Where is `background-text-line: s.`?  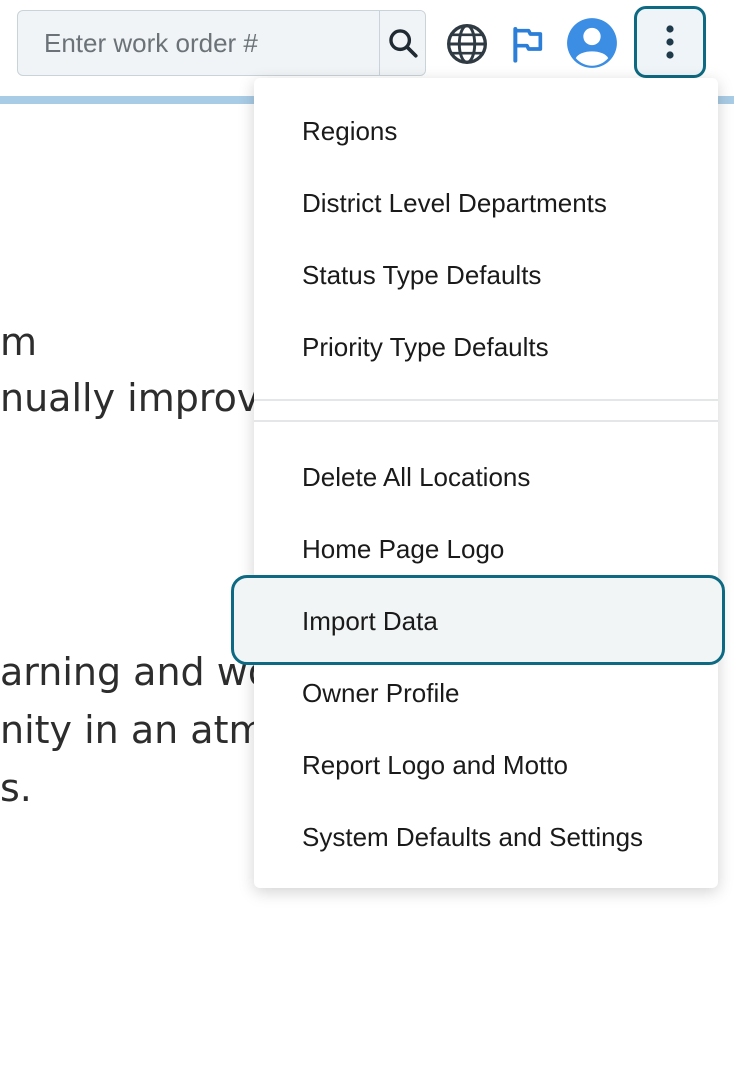 background-text-line: s. is located at coordinates (16, 788).